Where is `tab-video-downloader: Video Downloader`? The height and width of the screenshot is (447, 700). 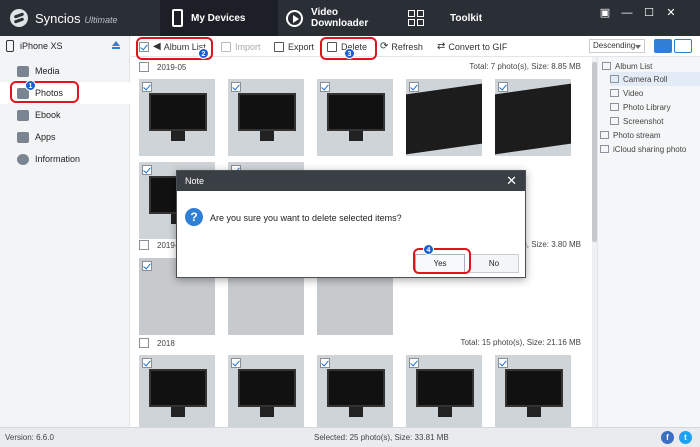 tab-video-downloader: Video Downloader is located at coordinates (342, 18).